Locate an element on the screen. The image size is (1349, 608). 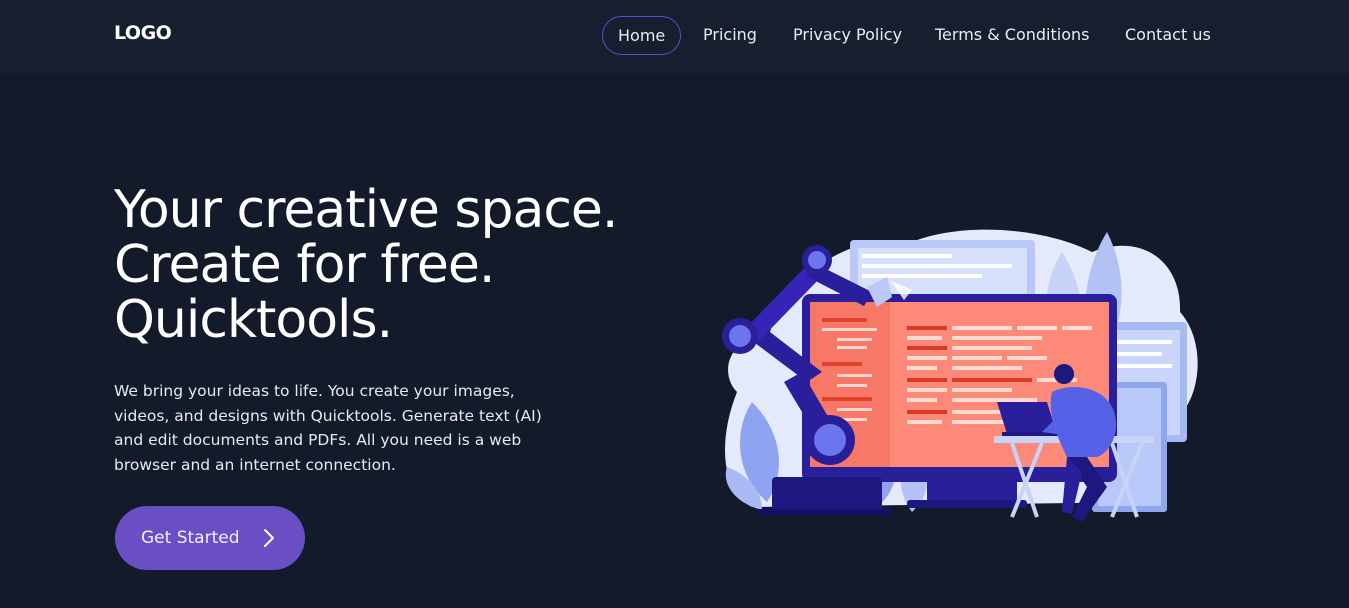
nav-privacy-policy: Privacy Policy is located at coordinates (847, 35).